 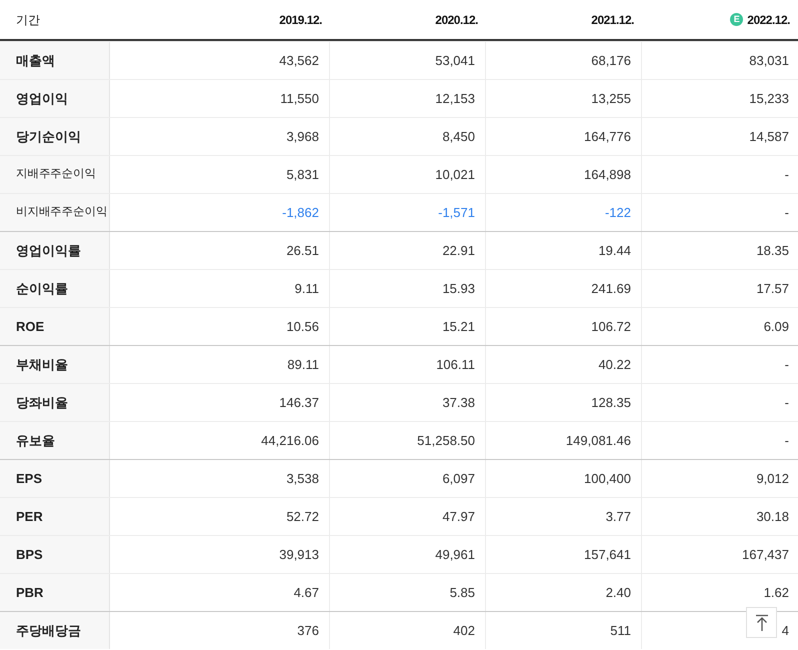 What do you see at coordinates (303, 365) in the screenshot?
I see `table-cell-text: 89.11` at bounding box center [303, 365].